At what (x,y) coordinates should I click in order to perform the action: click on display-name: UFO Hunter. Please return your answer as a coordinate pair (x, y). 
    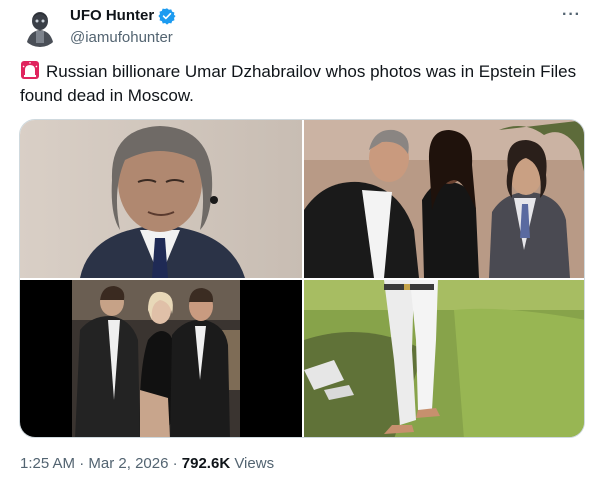
    Looking at the image, I should click on (112, 16).